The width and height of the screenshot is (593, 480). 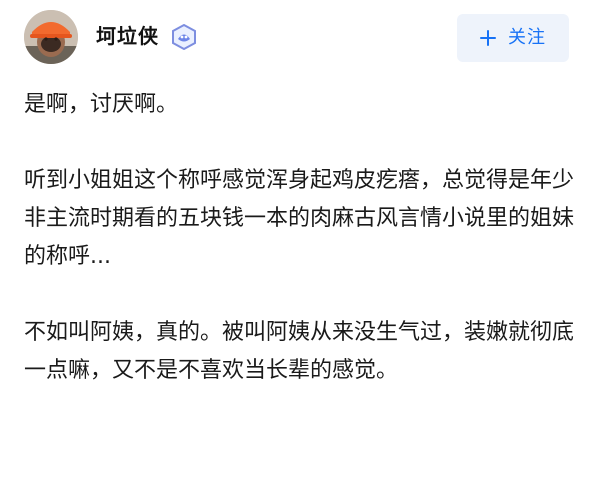 I want to click on follow-button: 关注, so click(x=513, y=38).